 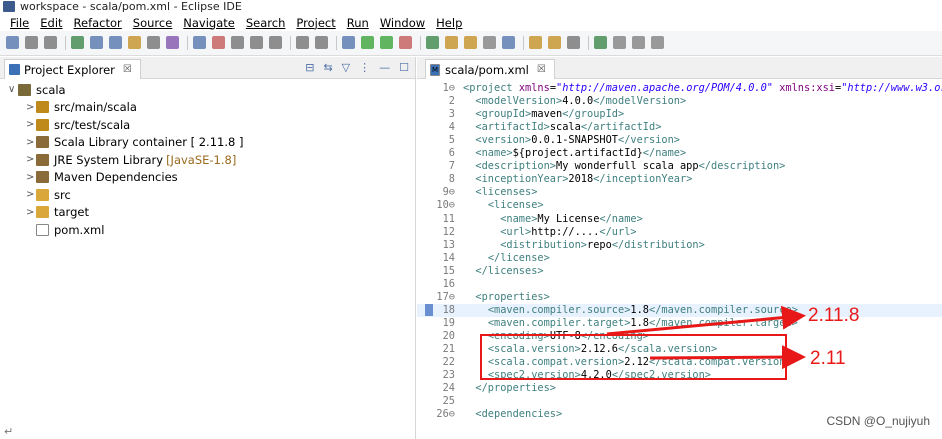 What do you see at coordinates (102, 177) in the screenshot?
I see `tree-item: > Maven Dependencies` at bounding box center [102, 177].